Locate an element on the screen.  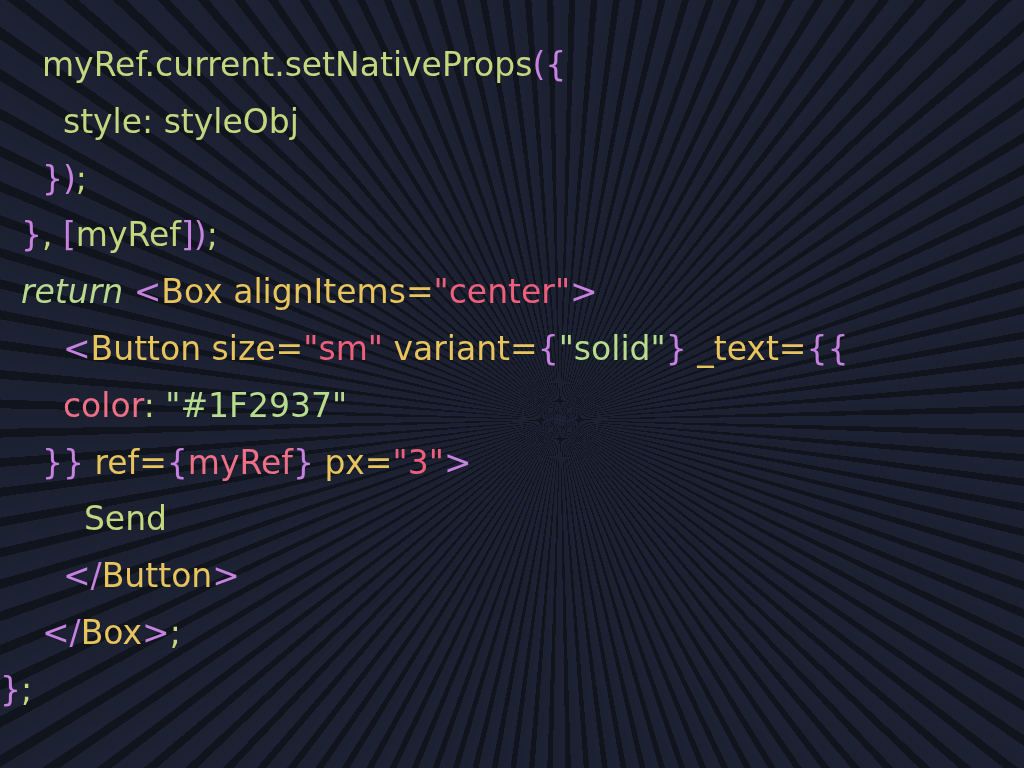
code-line: return <Box alignItems="center"> is located at coordinates (308, 292).